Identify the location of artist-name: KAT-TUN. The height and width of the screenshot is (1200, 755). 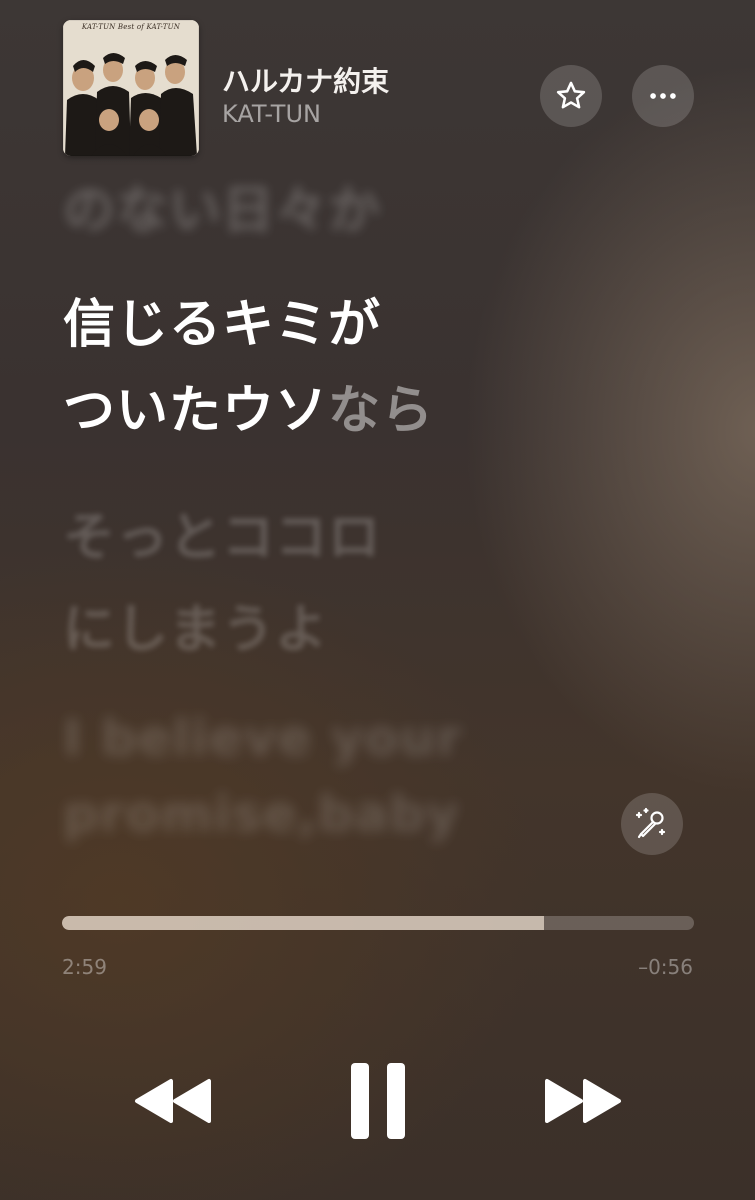
(271, 114).